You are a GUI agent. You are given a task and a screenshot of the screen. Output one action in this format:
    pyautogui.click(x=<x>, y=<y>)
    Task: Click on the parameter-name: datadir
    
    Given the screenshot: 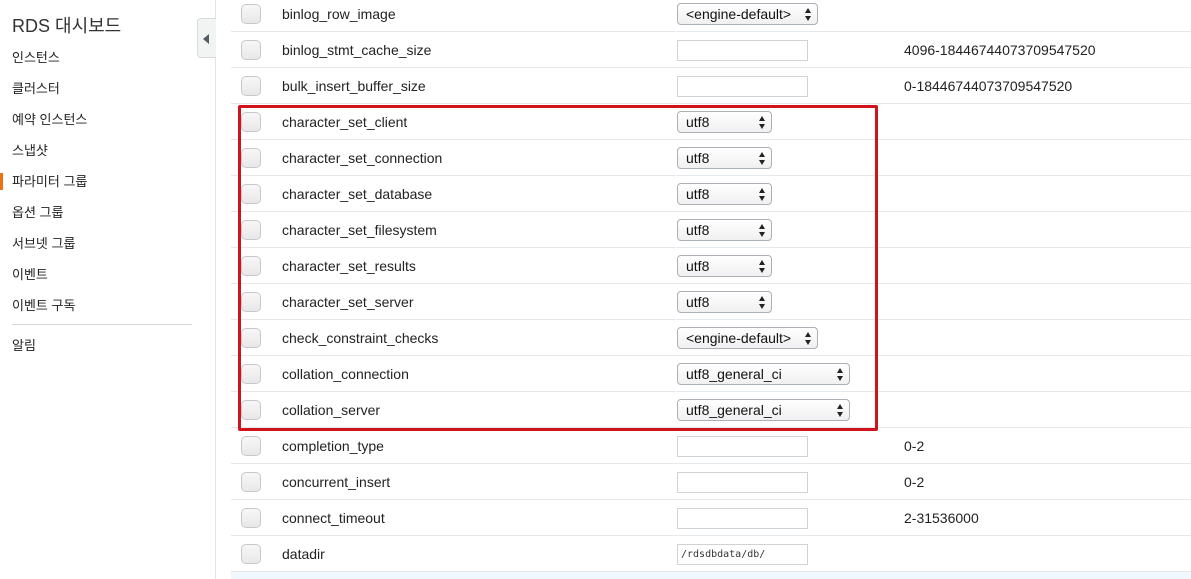 What is the action you would take?
    pyautogui.click(x=303, y=554)
    